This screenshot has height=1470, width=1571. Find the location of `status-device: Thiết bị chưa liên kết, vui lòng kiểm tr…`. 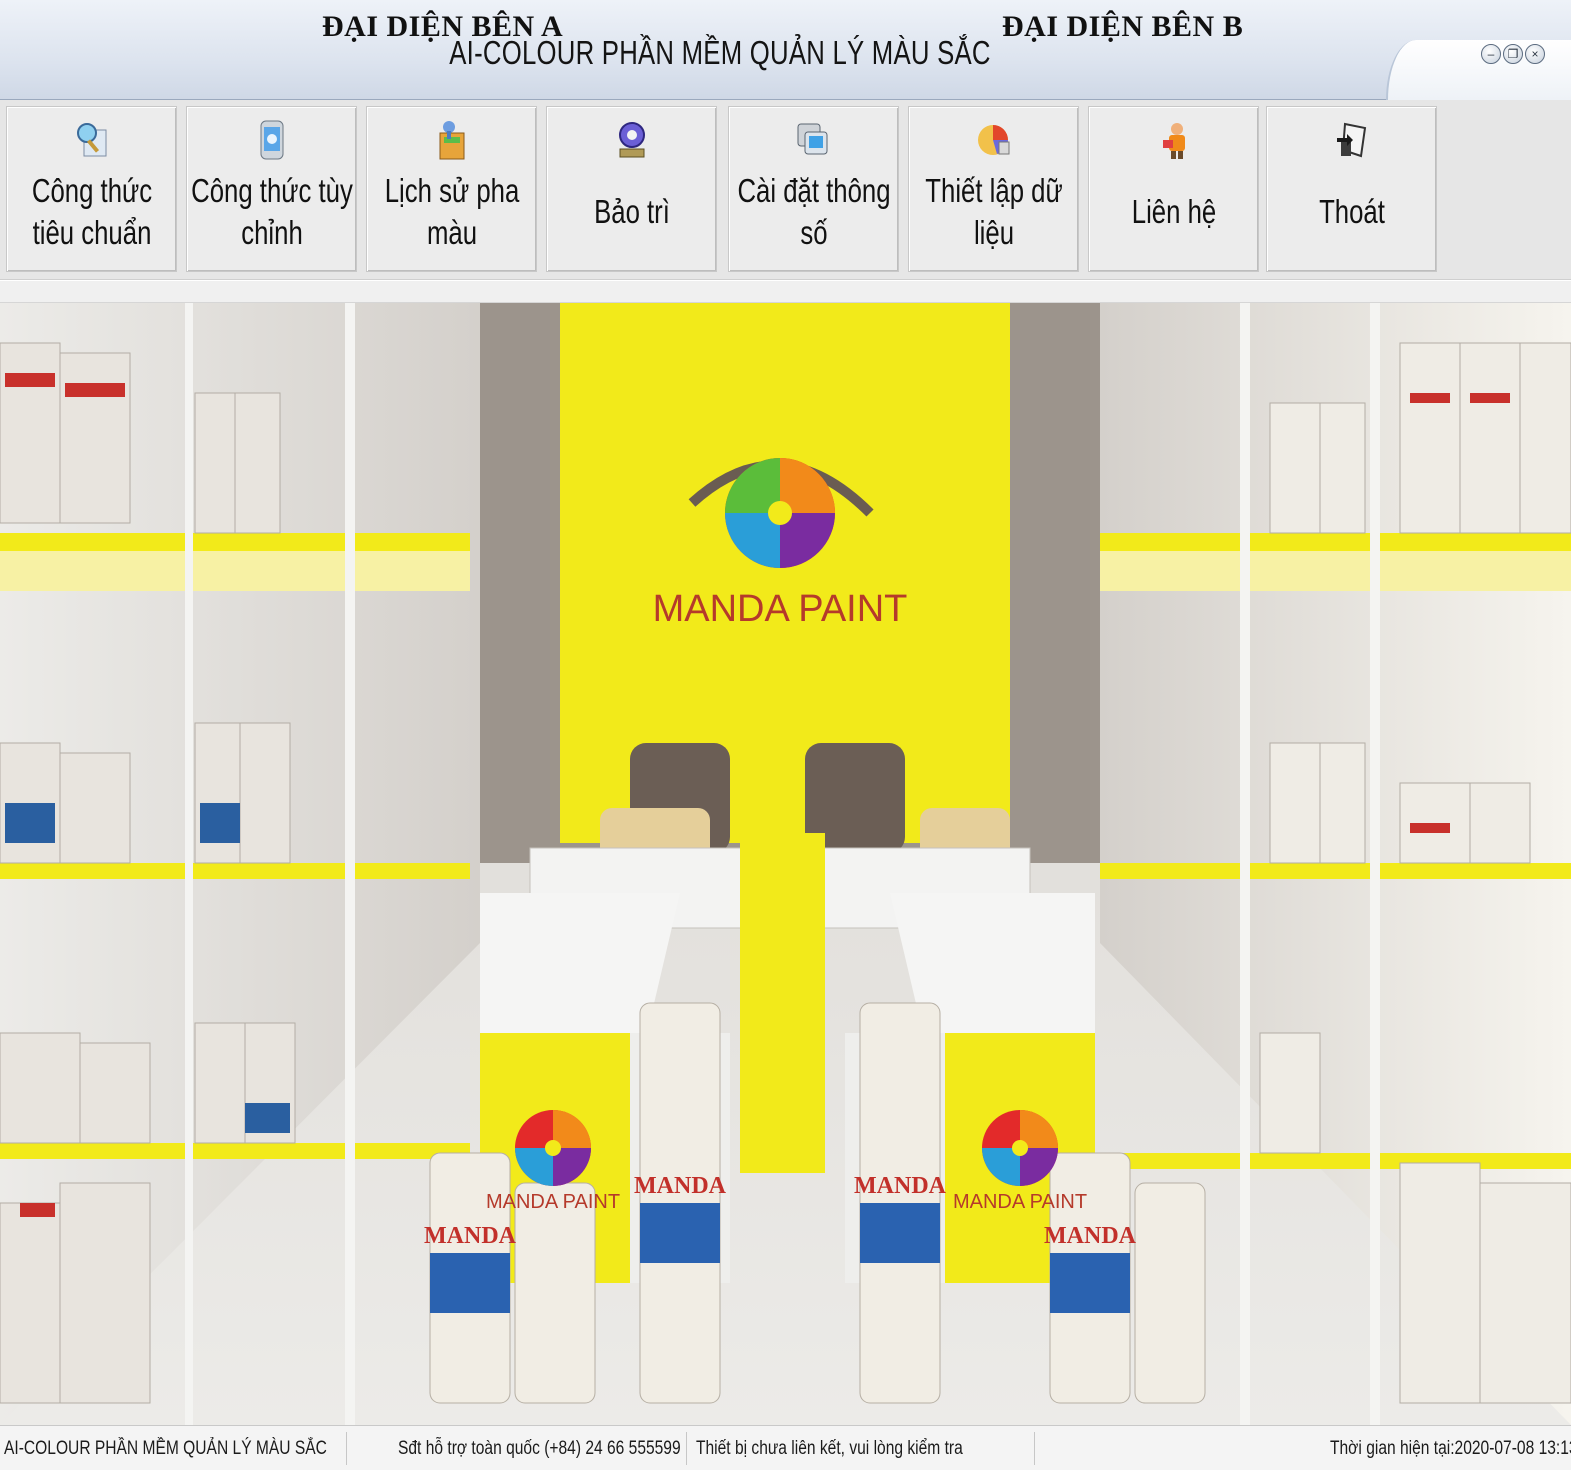

status-device: Thiết bị chưa liên kết, vui lòng kiểm tr… is located at coordinates (829, 1448).